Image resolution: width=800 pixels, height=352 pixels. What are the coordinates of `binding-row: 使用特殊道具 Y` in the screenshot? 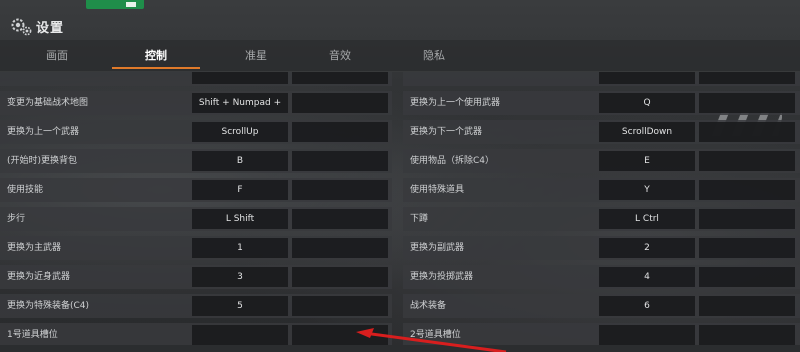 It's located at (601, 190).